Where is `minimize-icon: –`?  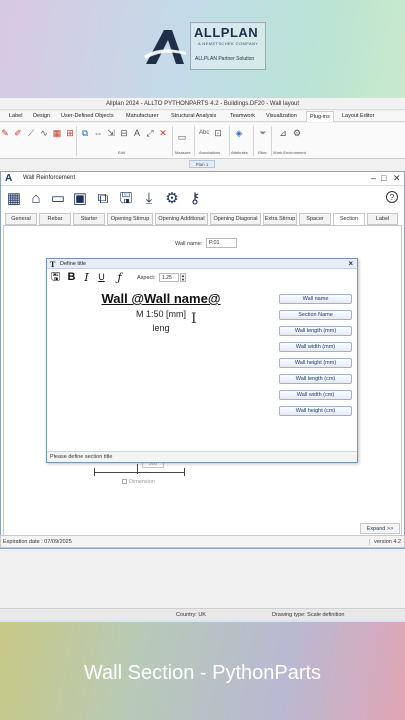 minimize-icon: – is located at coordinates (373, 178).